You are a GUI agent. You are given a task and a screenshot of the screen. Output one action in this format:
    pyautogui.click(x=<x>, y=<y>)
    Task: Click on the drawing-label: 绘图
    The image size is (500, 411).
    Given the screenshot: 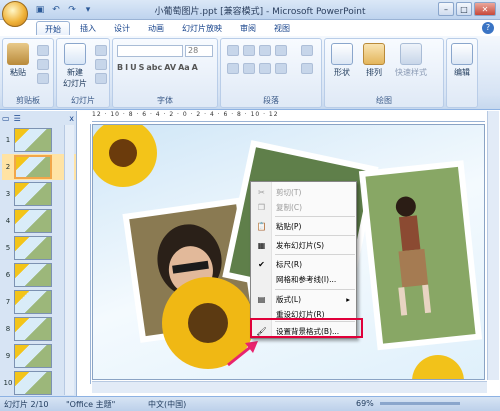 What is the action you would take?
    pyautogui.click(x=384, y=100)
    